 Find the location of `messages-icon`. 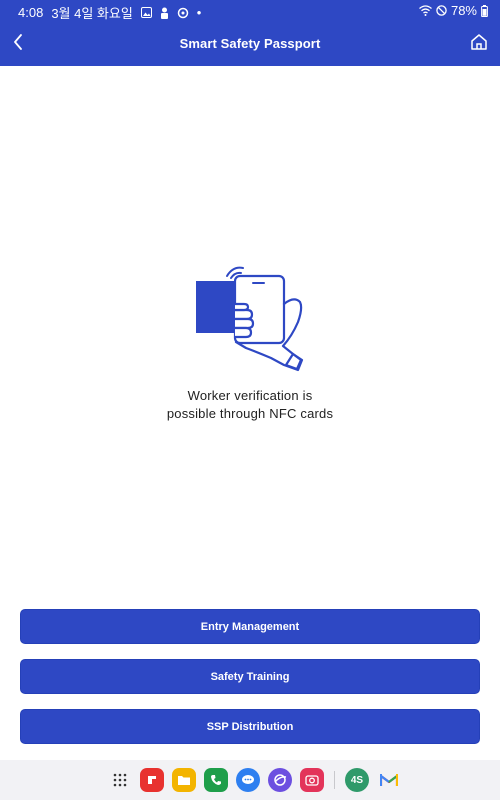

messages-icon is located at coordinates (248, 780).